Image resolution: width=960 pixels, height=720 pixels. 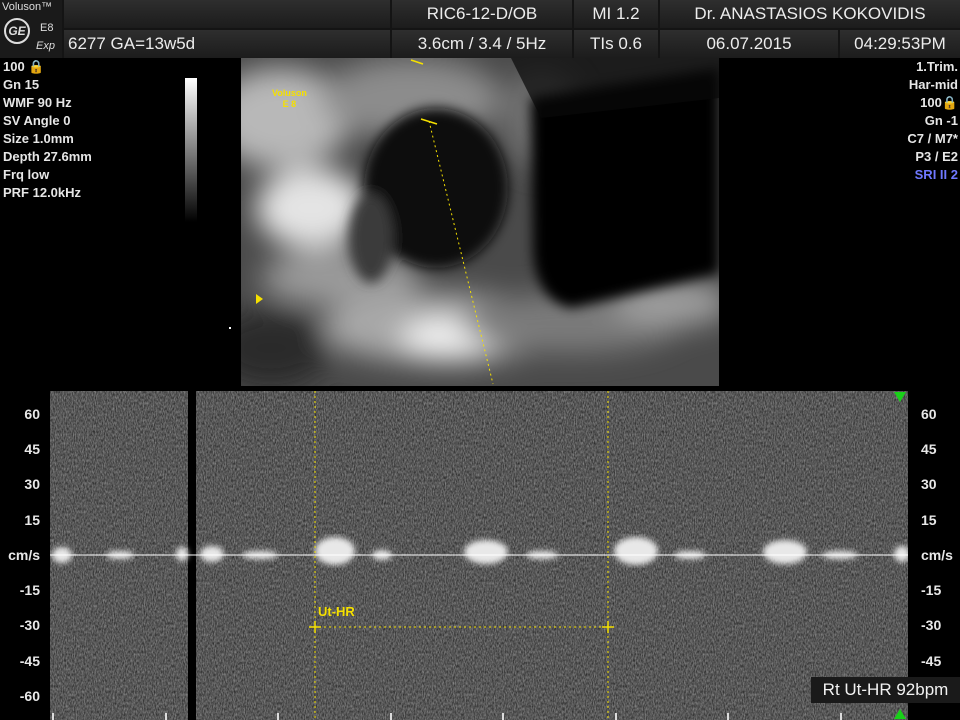 I want to click on scale-left-60: 60, so click(x=32, y=414).